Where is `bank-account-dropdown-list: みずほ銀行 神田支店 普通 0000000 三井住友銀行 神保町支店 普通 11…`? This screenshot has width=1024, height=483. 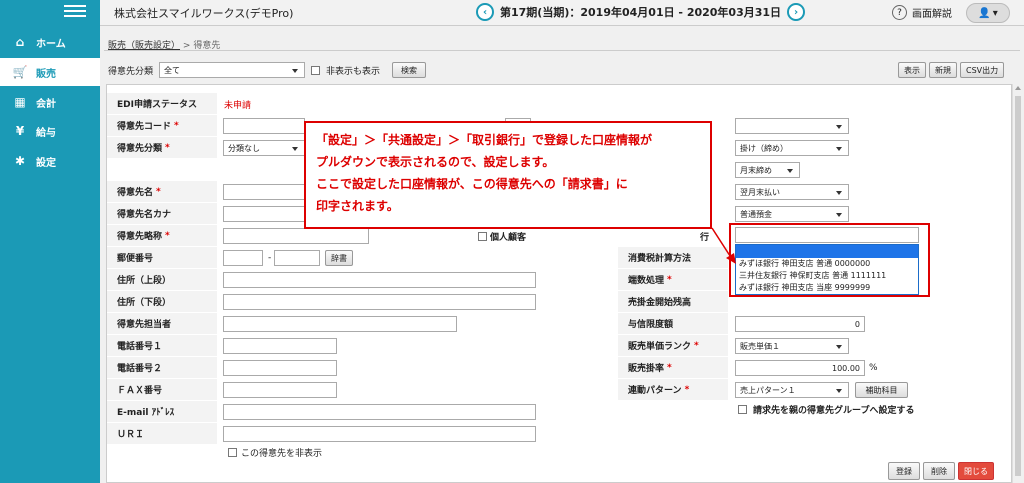
bank-account-dropdown-list: みずほ銀行 神田支店 普通 0000000 三井住友銀行 神保町支店 普通 11… is located at coordinates (827, 269).